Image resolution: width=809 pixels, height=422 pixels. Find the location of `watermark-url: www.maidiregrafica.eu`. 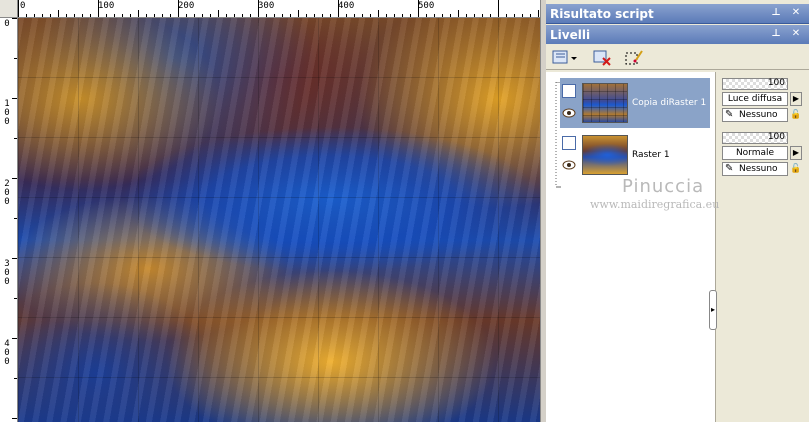

watermark-url: www.maidiregrafica.eu is located at coordinates (655, 204).